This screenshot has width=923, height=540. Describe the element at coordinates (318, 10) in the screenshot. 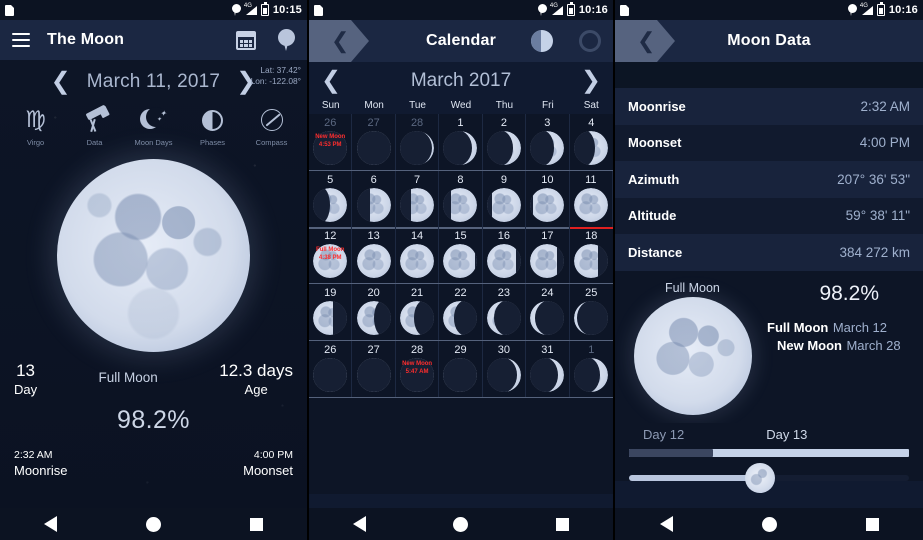

I see `sim-card-icon` at that location.